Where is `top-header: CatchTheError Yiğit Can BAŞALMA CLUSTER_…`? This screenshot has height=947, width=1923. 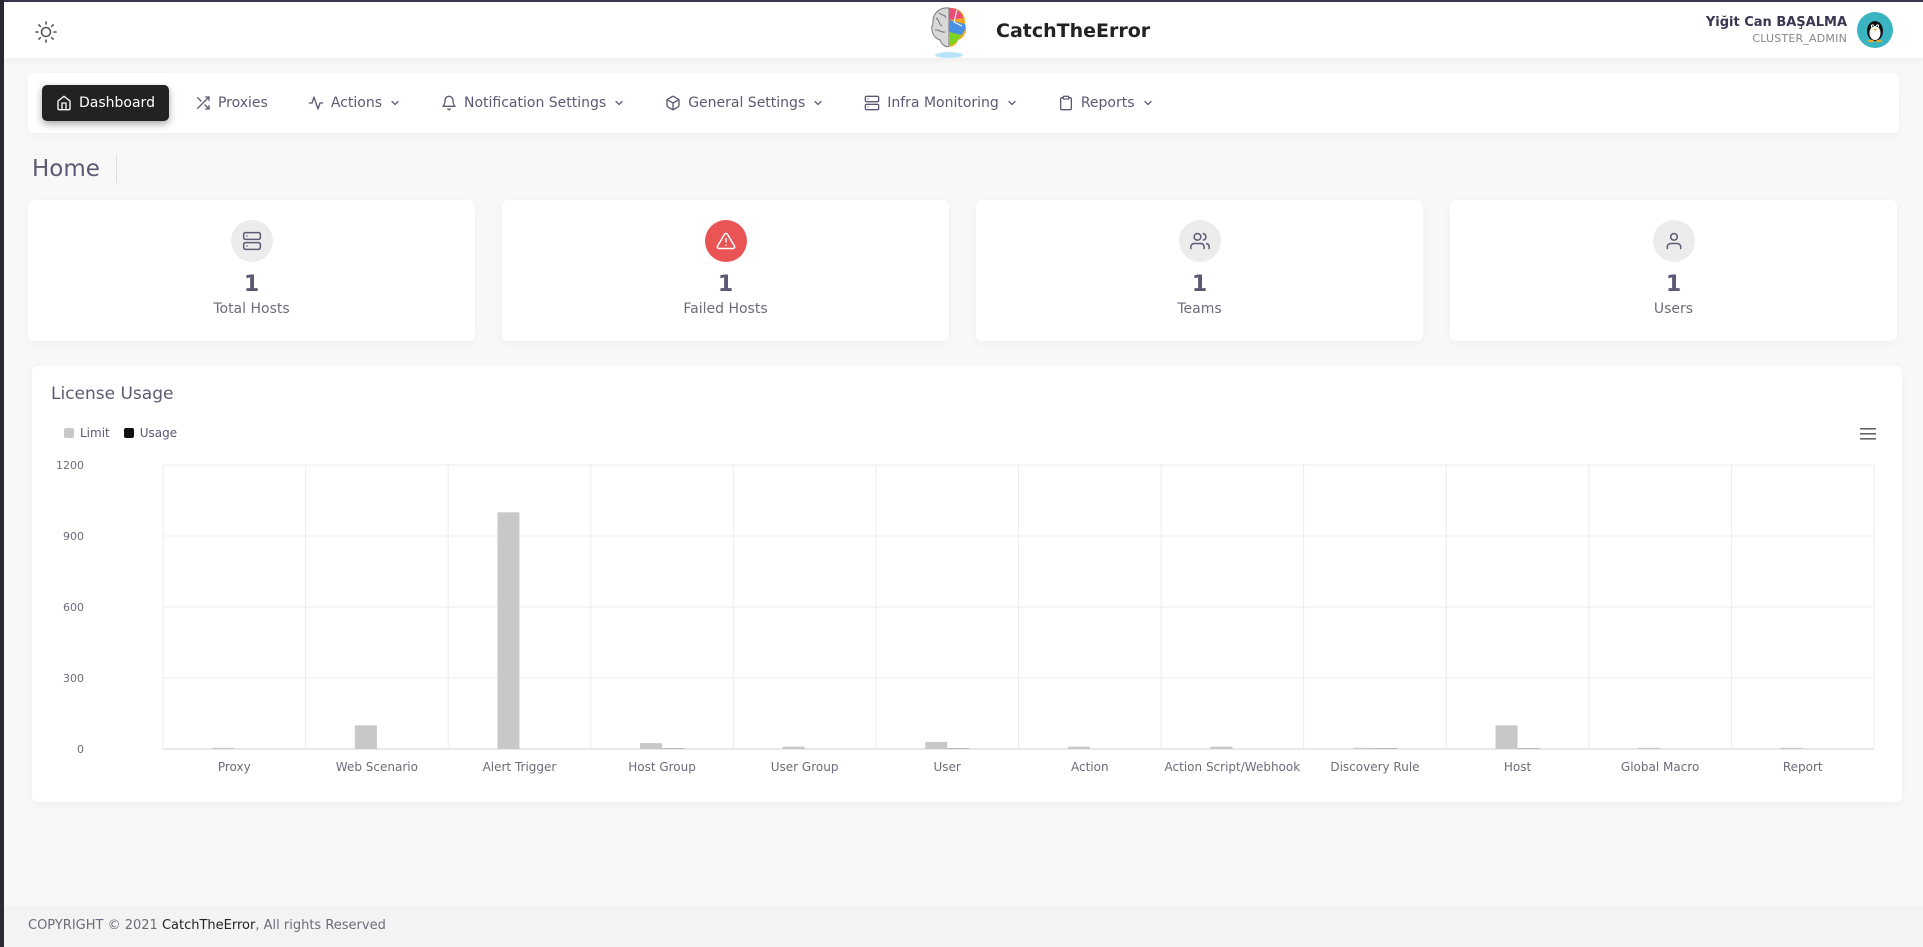 top-header: CatchTheError Yiğit Can BAŞALMA CLUSTER_… is located at coordinates (963, 29).